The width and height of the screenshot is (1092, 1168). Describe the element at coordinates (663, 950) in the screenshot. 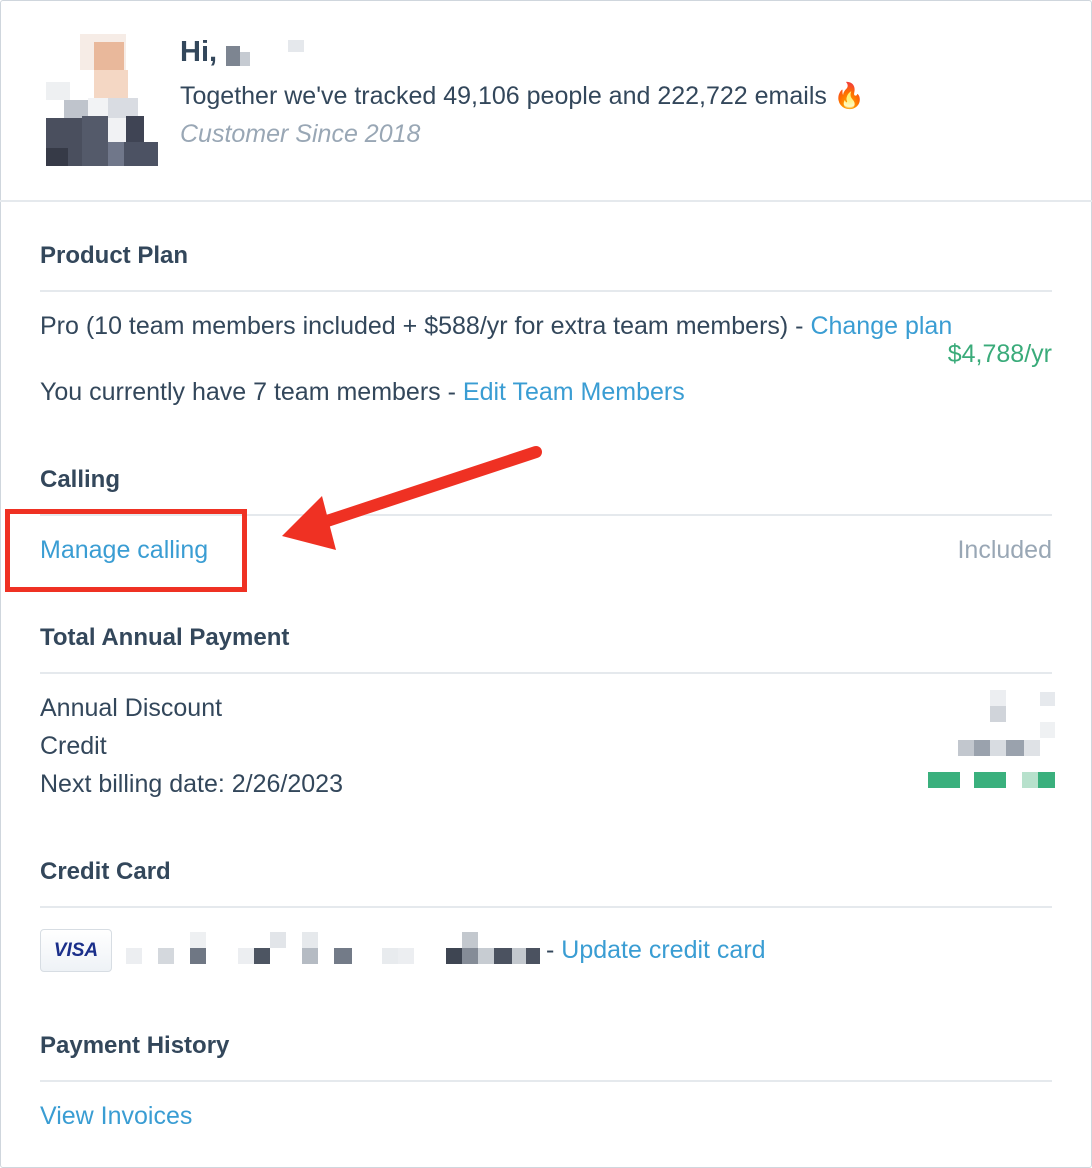

I see `update-credit-card-link: Update credit card` at that location.